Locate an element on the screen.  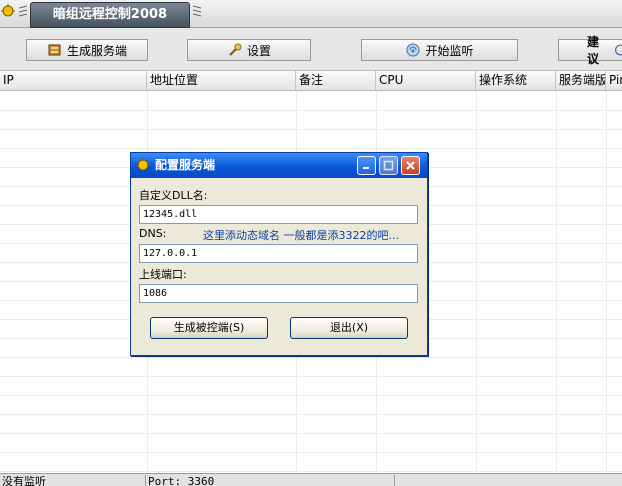
dns-input: 127.0.0.1 is located at coordinates (278, 253).